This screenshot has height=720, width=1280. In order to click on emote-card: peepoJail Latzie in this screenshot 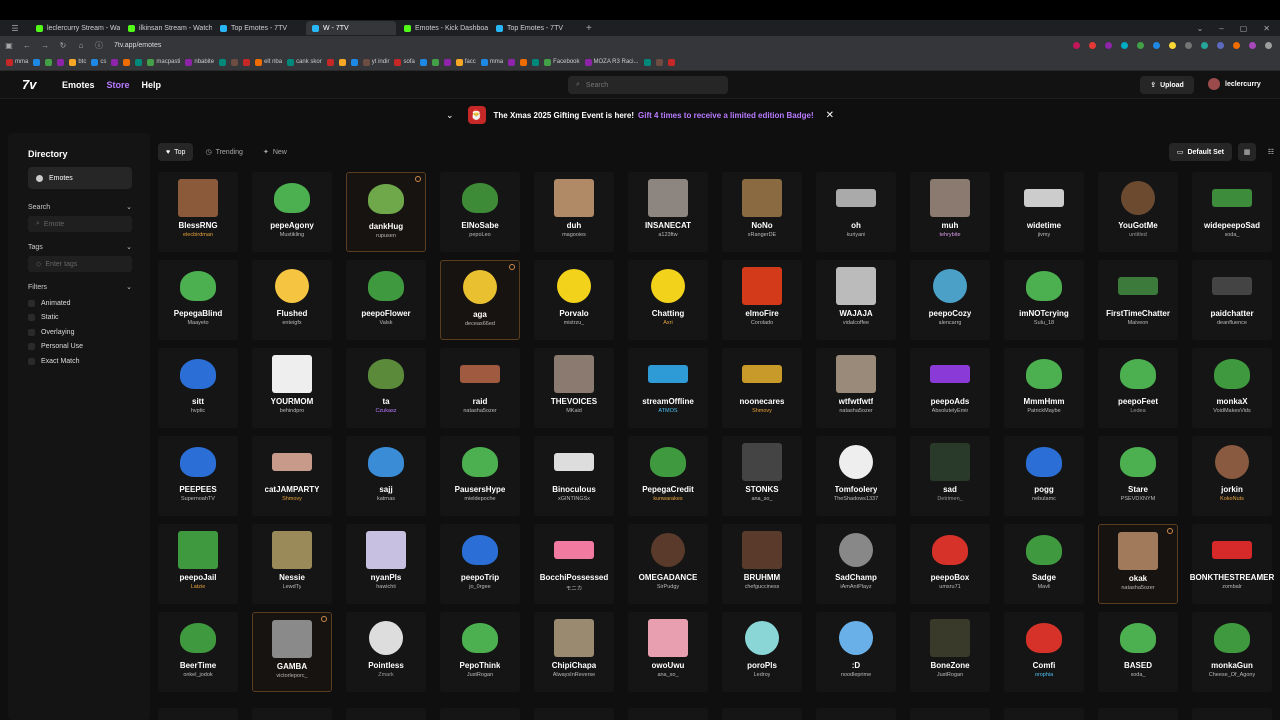, I will do `click(198, 564)`.